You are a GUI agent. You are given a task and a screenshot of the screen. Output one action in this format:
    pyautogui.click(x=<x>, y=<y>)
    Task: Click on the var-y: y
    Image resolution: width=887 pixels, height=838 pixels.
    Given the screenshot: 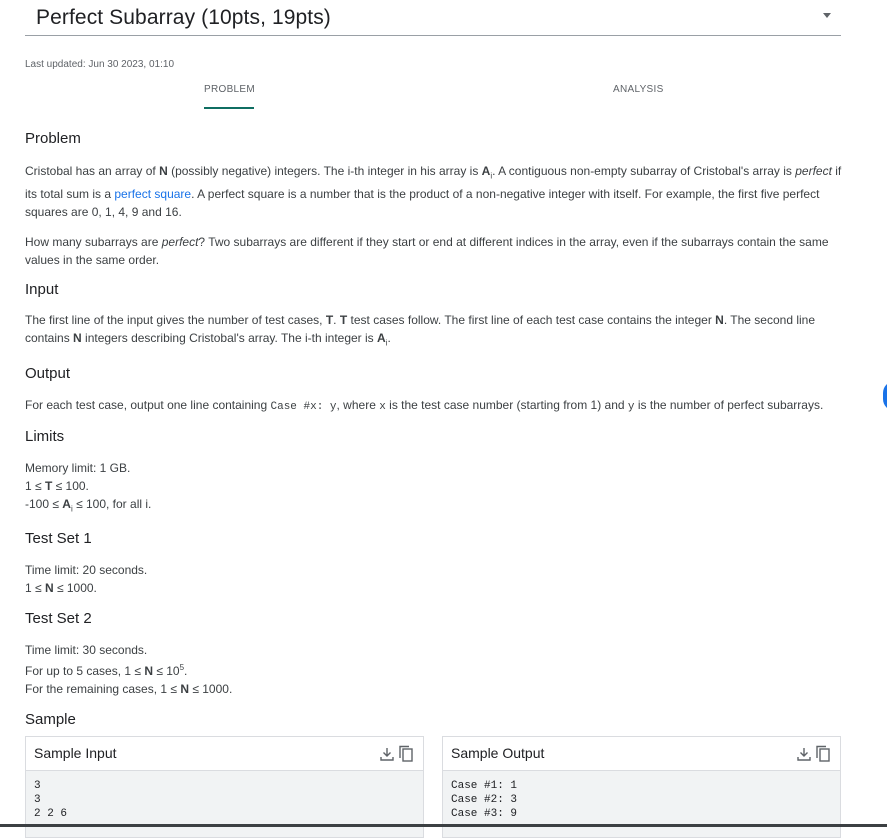 What is the action you would take?
    pyautogui.click(x=631, y=406)
    